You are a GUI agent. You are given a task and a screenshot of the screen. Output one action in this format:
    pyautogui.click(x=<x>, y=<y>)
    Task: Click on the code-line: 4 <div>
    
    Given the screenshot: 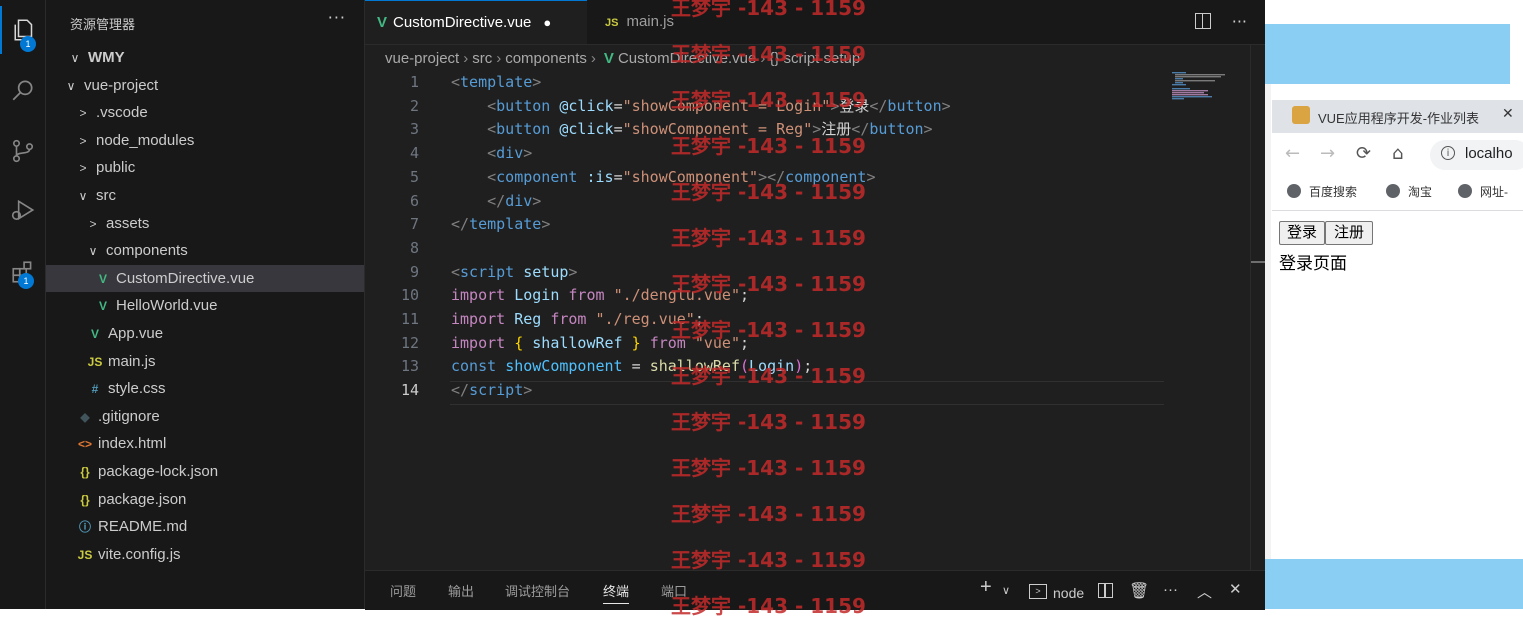 What is the action you would take?
    pyautogui.click(x=765, y=154)
    